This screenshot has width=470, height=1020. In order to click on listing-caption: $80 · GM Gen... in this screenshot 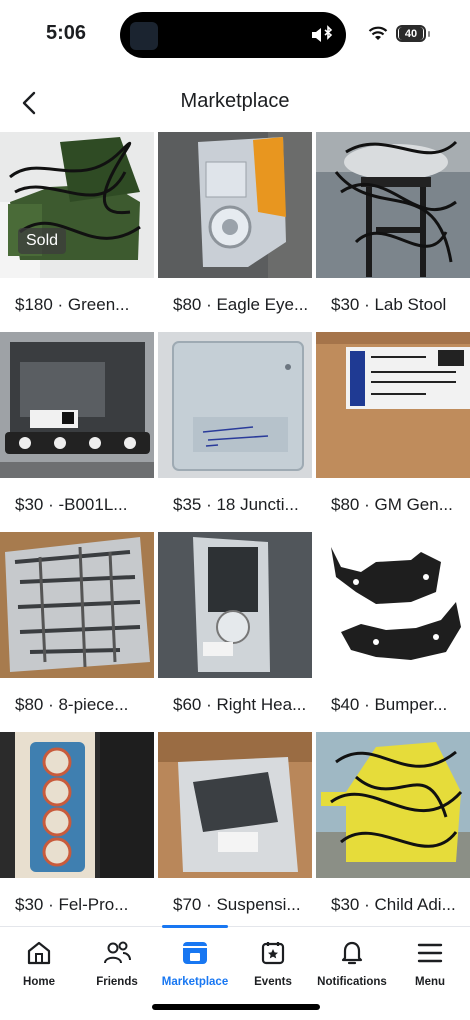, I will do `click(392, 504)`.